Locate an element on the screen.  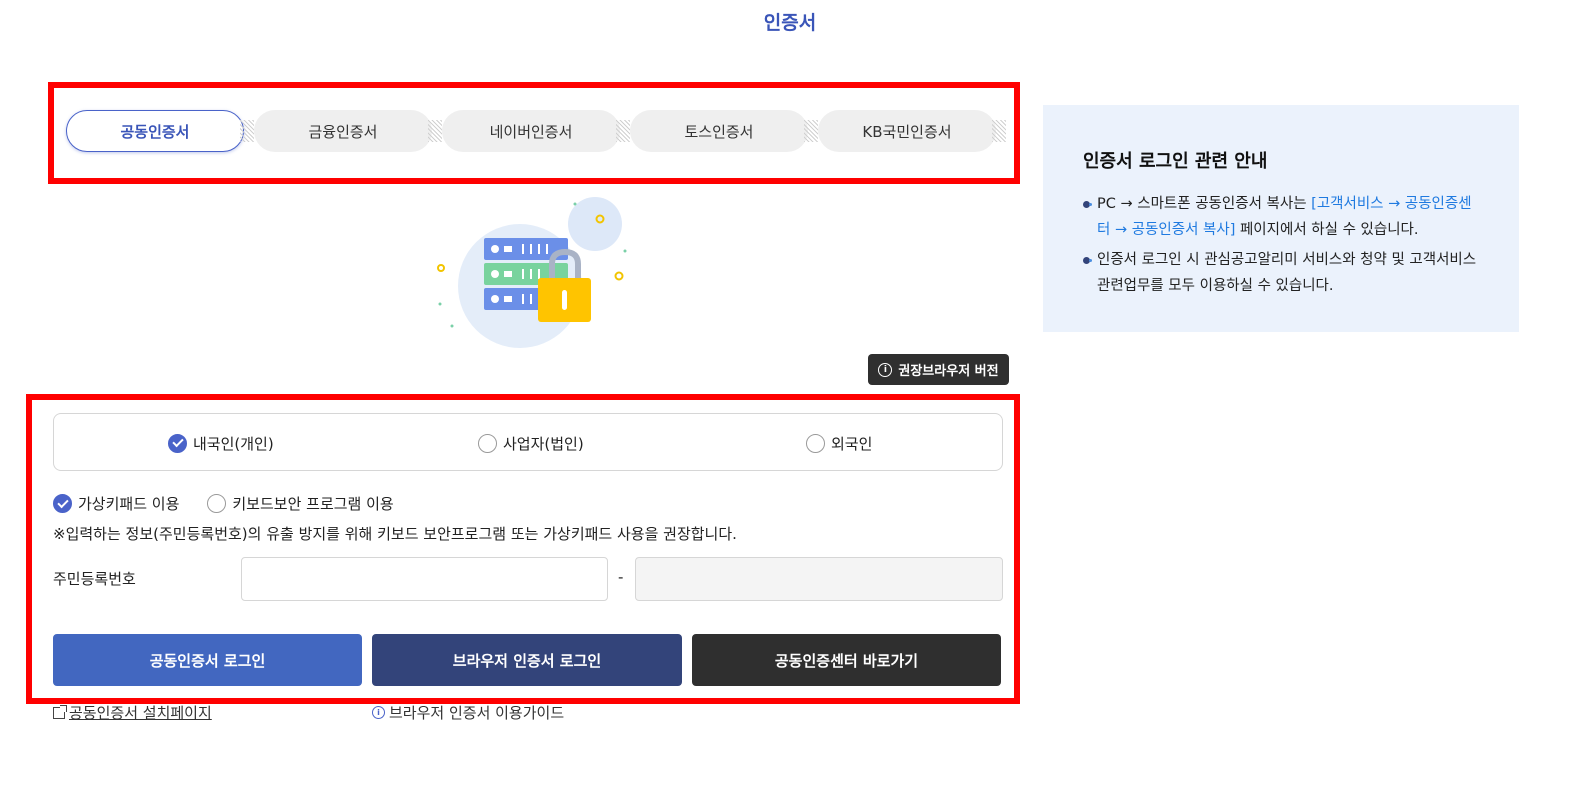
user-type-selector: 내국인(개인) 사업자(법인) 외국인 is located at coordinates (528, 442).